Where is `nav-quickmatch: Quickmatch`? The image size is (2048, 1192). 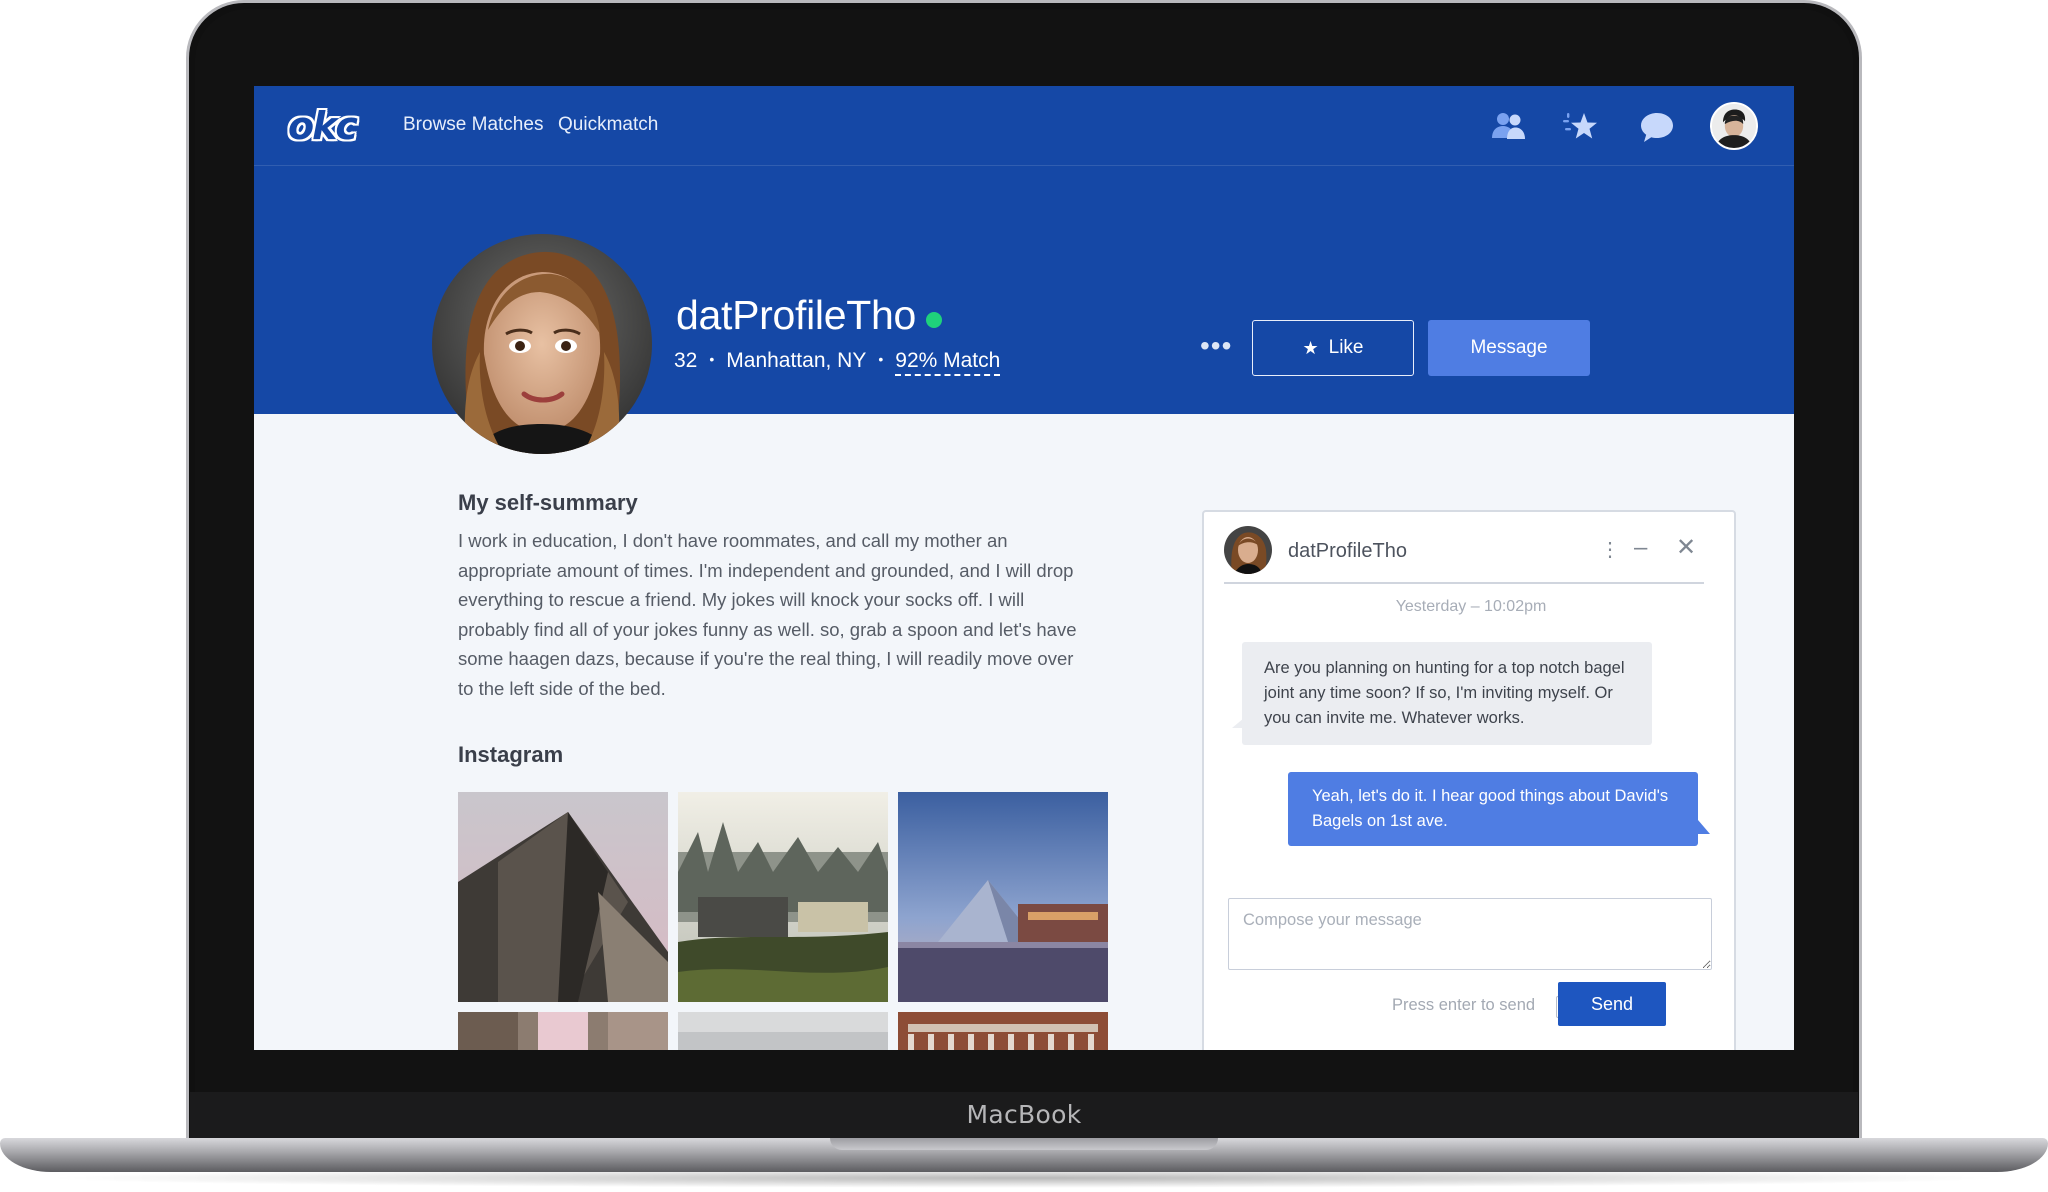
nav-quickmatch: Quickmatch is located at coordinates (608, 125).